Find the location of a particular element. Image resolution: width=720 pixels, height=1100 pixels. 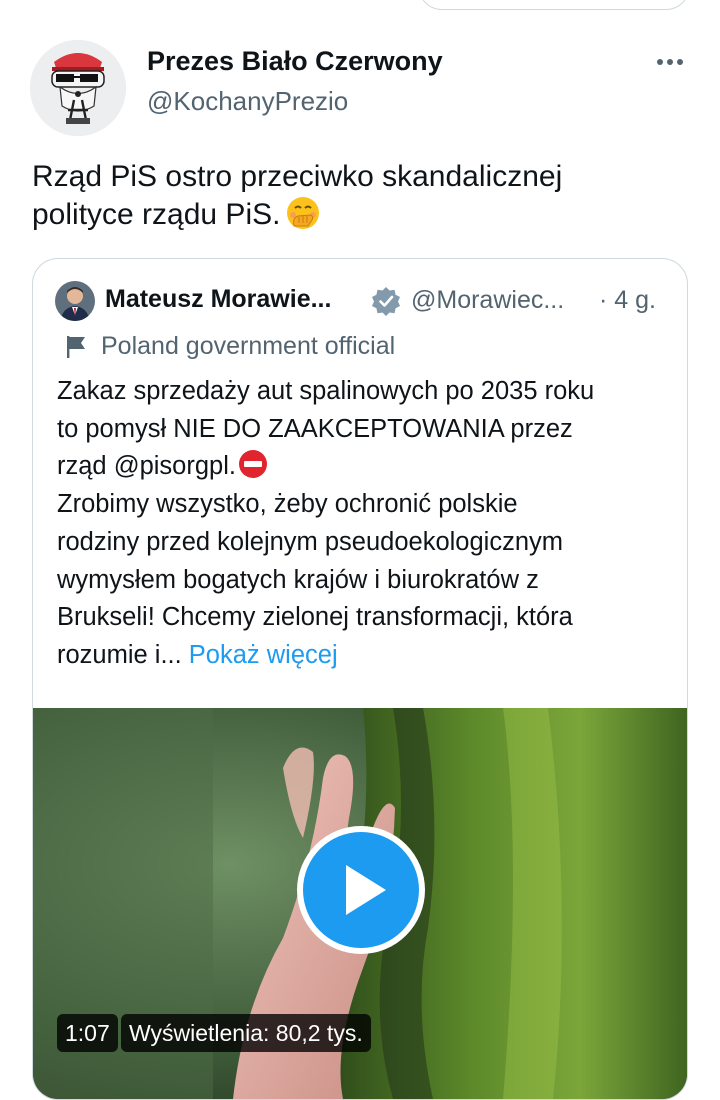

government-label: Poland government official is located at coordinates (248, 346).